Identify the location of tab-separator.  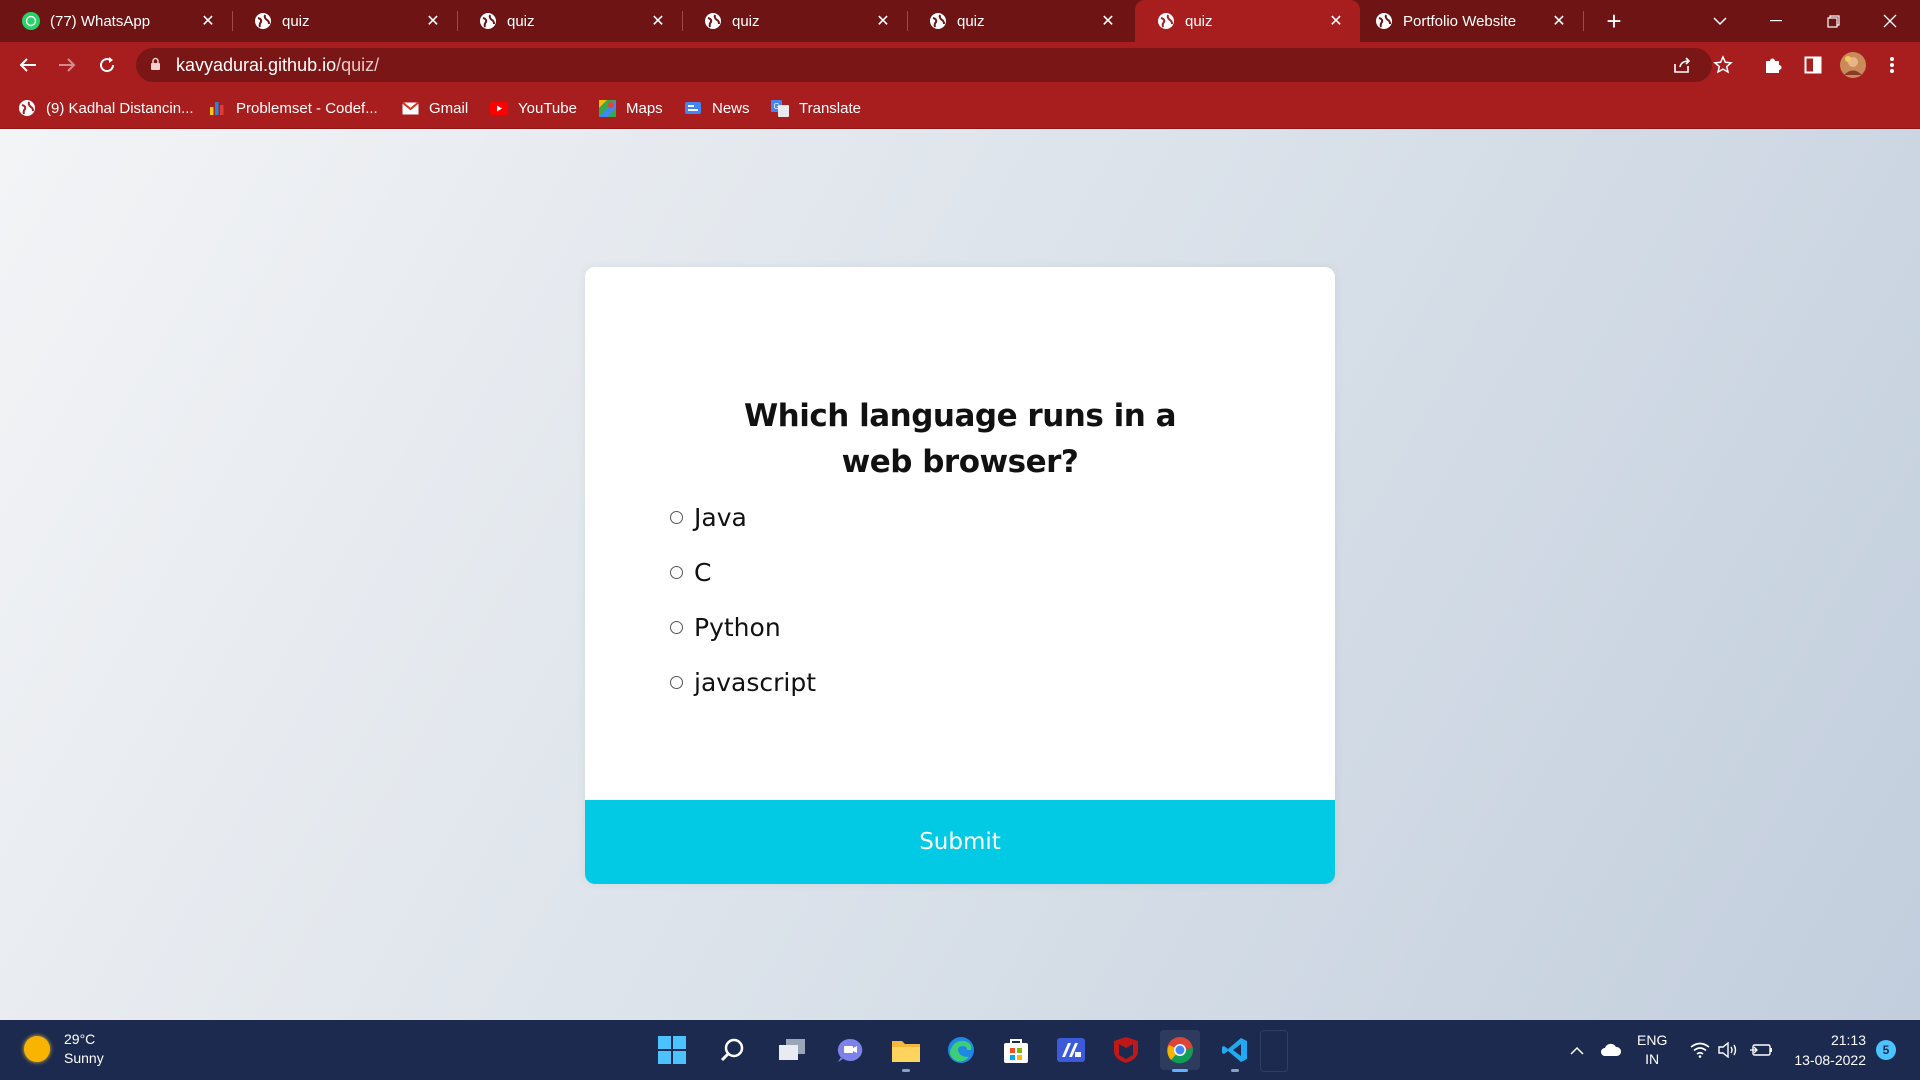
(1583, 21).